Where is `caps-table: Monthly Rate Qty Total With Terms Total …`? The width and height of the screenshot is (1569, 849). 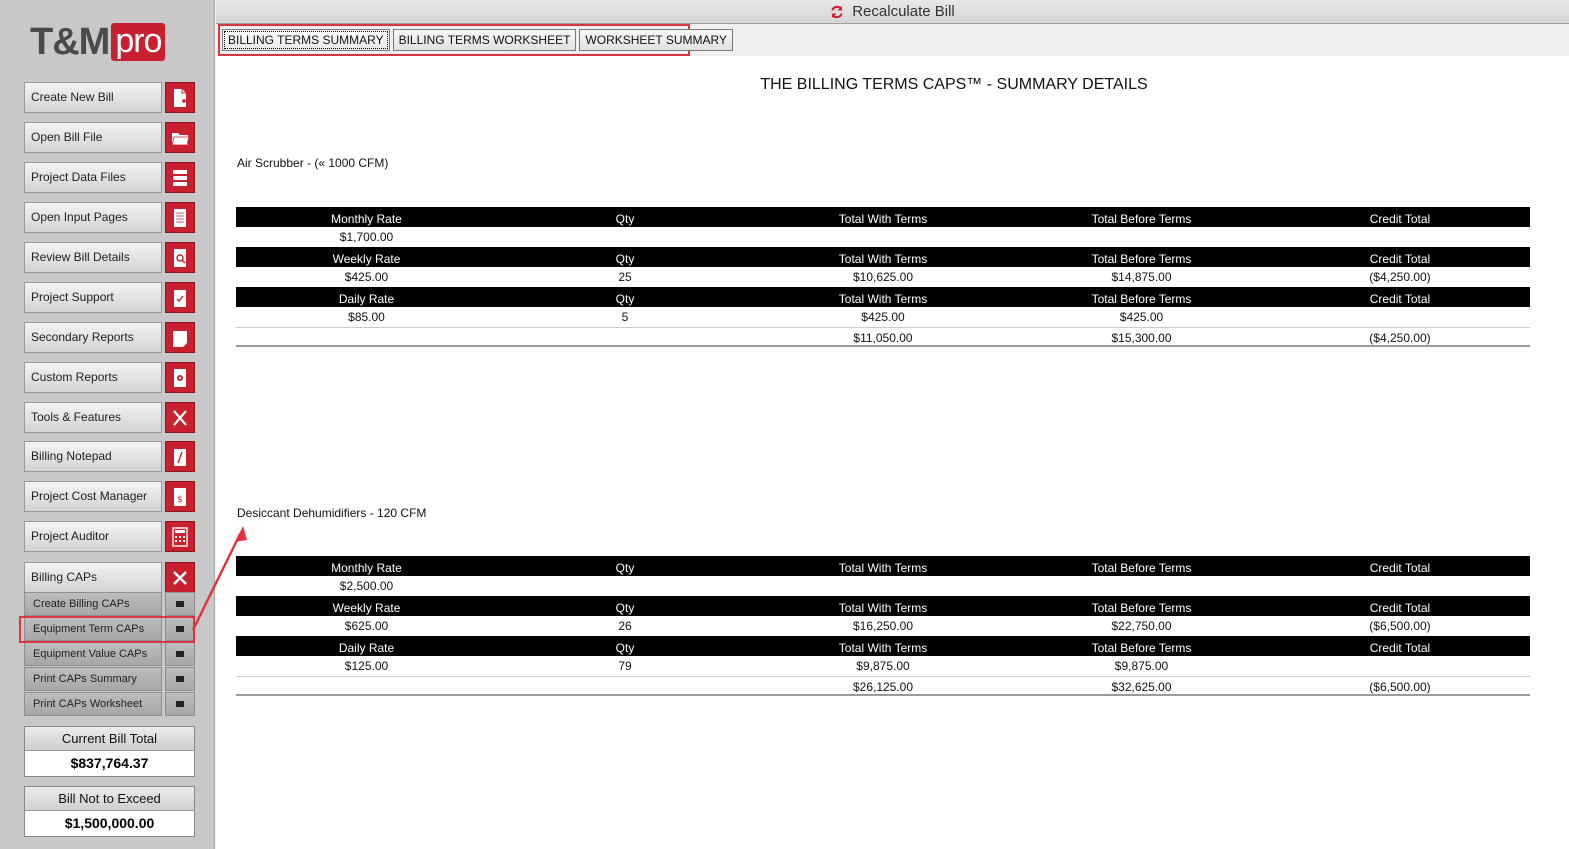
caps-table: Monthly Rate Qty Total With Terms Total … is located at coordinates (883, 277).